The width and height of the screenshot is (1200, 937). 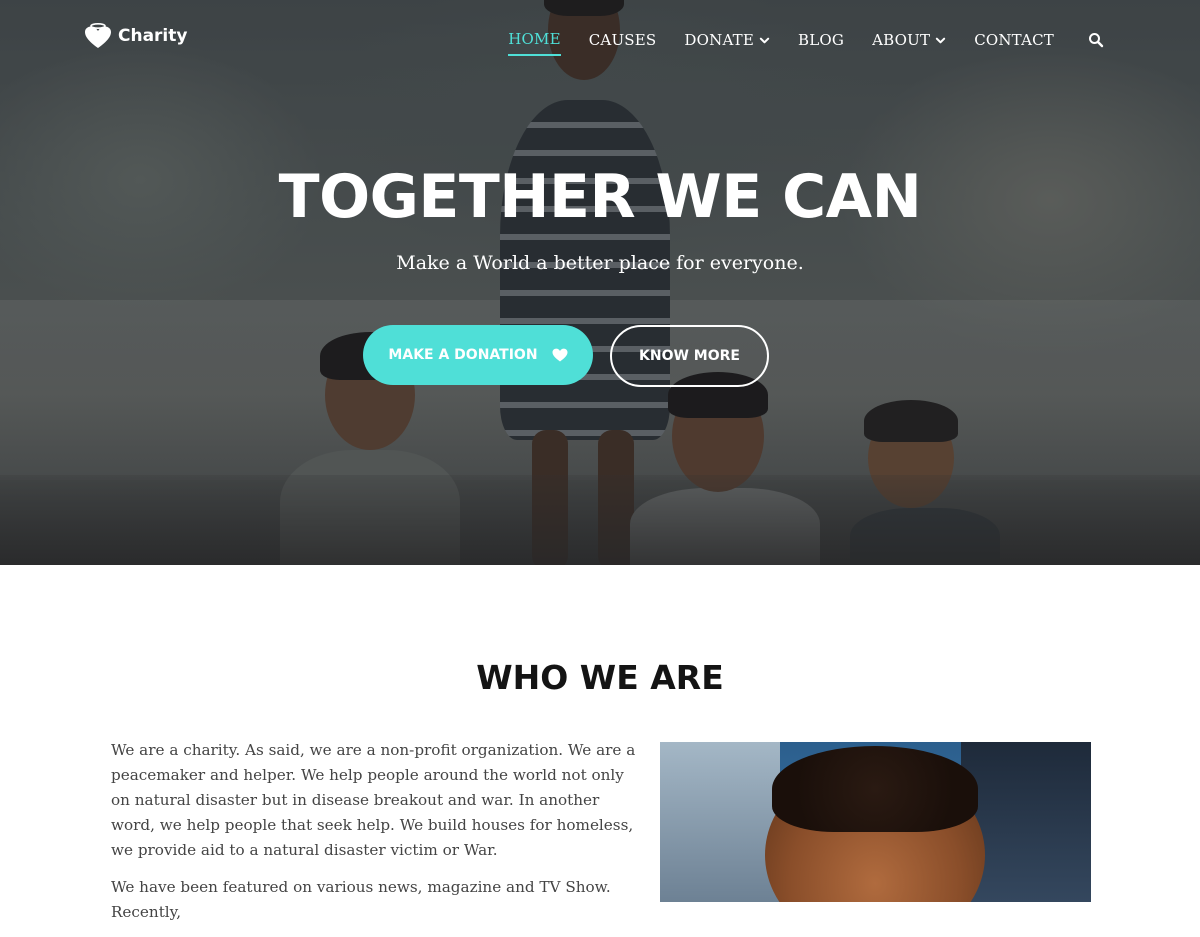 What do you see at coordinates (463, 355) in the screenshot?
I see `make-donation-label: MAKE A DONATION` at bounding box center [463, 355].